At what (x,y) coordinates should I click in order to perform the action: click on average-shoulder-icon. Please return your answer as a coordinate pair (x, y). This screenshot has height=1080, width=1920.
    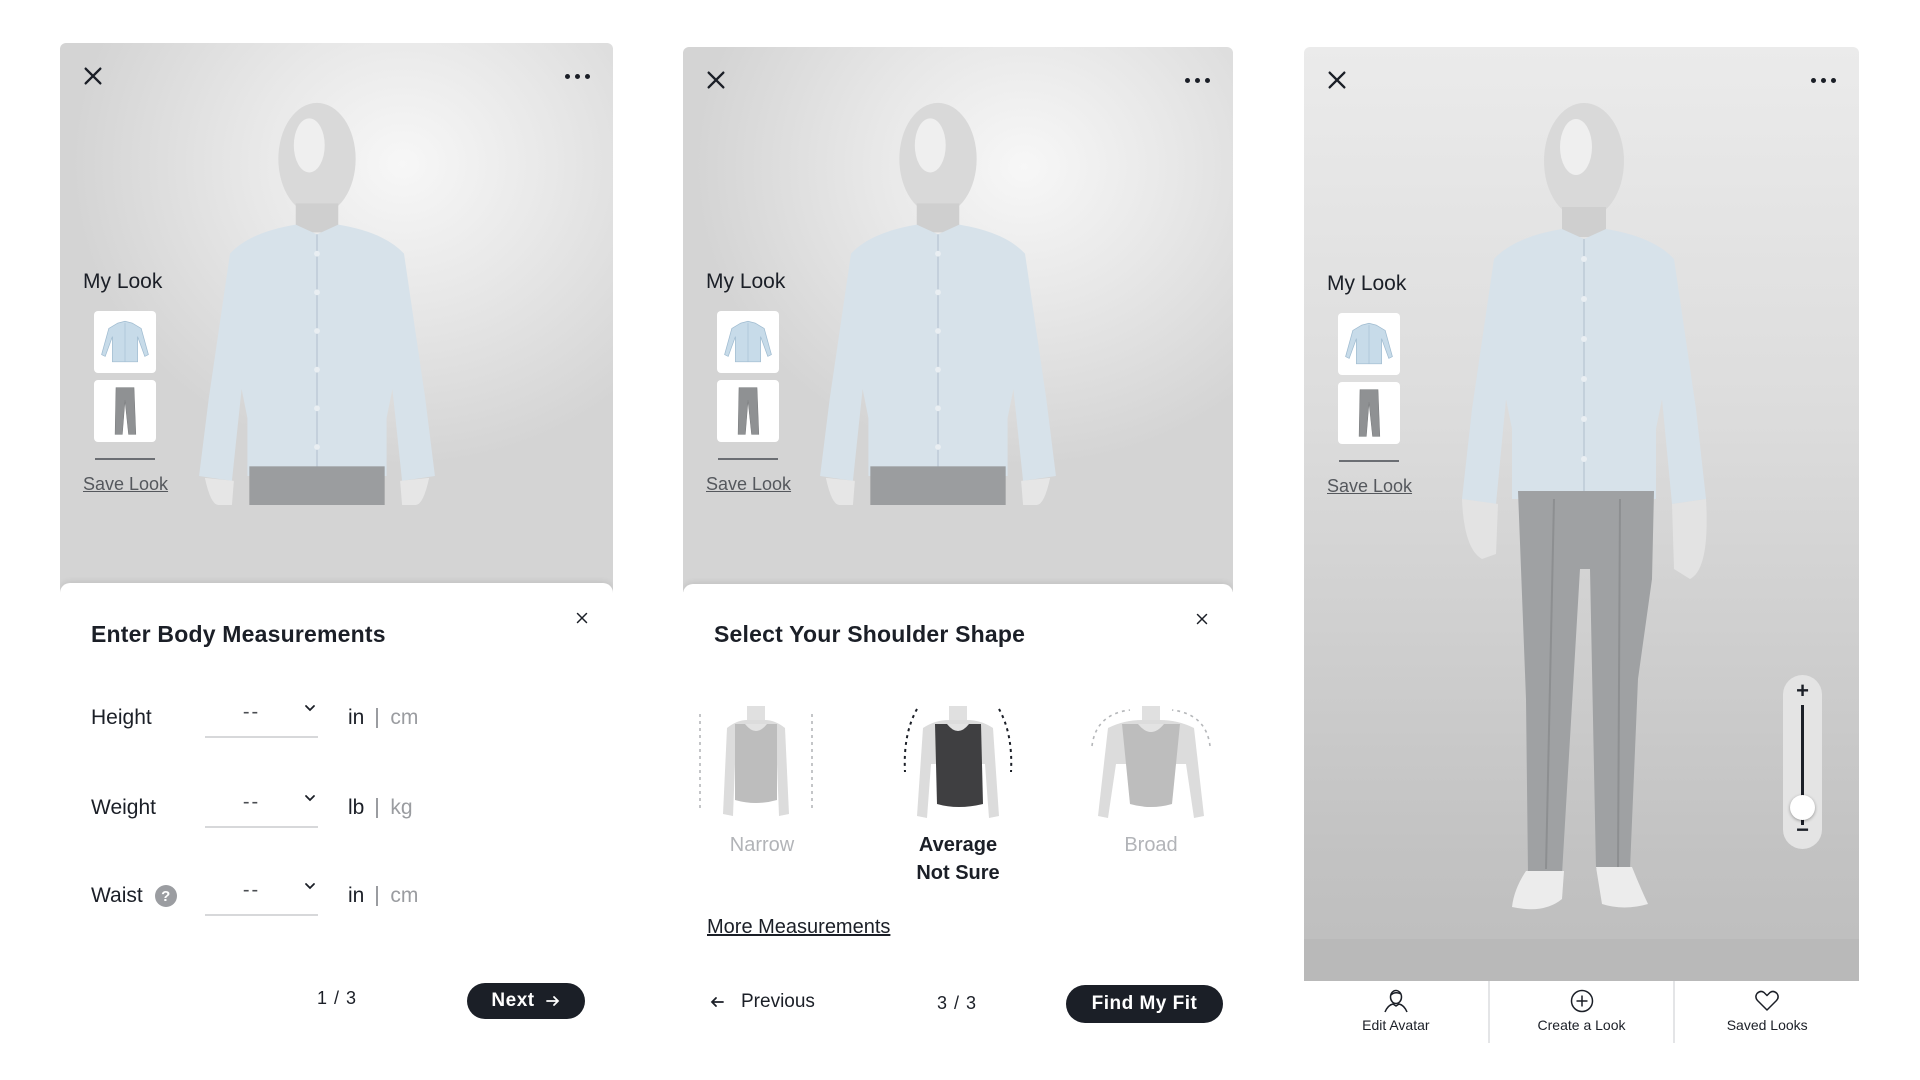
    Looking at the image, I should click on (958, 762).